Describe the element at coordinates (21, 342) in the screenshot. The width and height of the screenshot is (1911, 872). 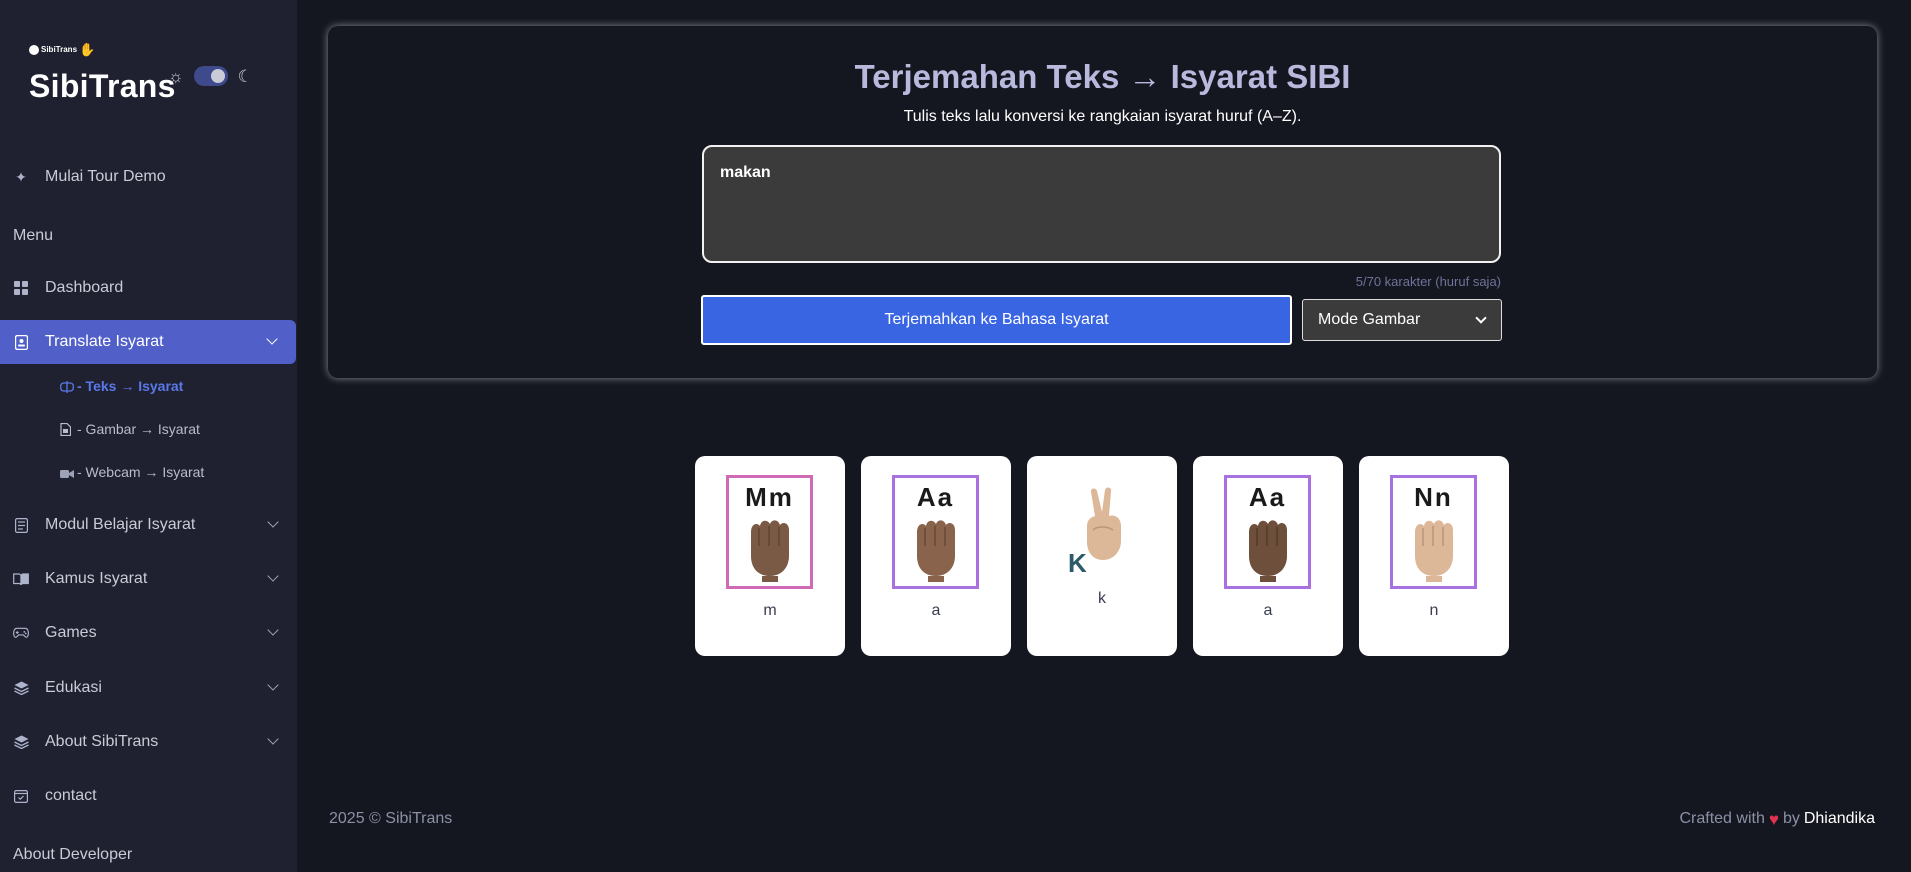
I see `id-card-icon` at that location.